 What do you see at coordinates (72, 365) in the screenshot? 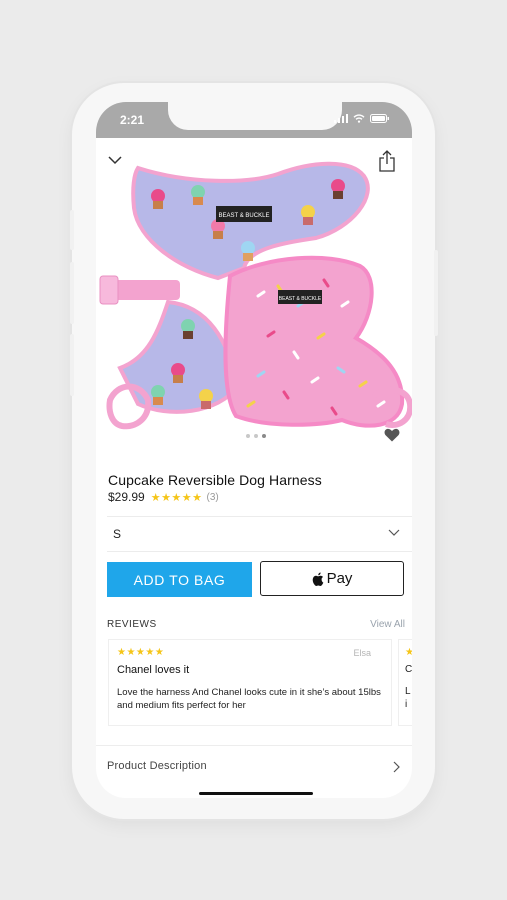
I see `phone-volume-down-button` at bounding box center [72, 365].